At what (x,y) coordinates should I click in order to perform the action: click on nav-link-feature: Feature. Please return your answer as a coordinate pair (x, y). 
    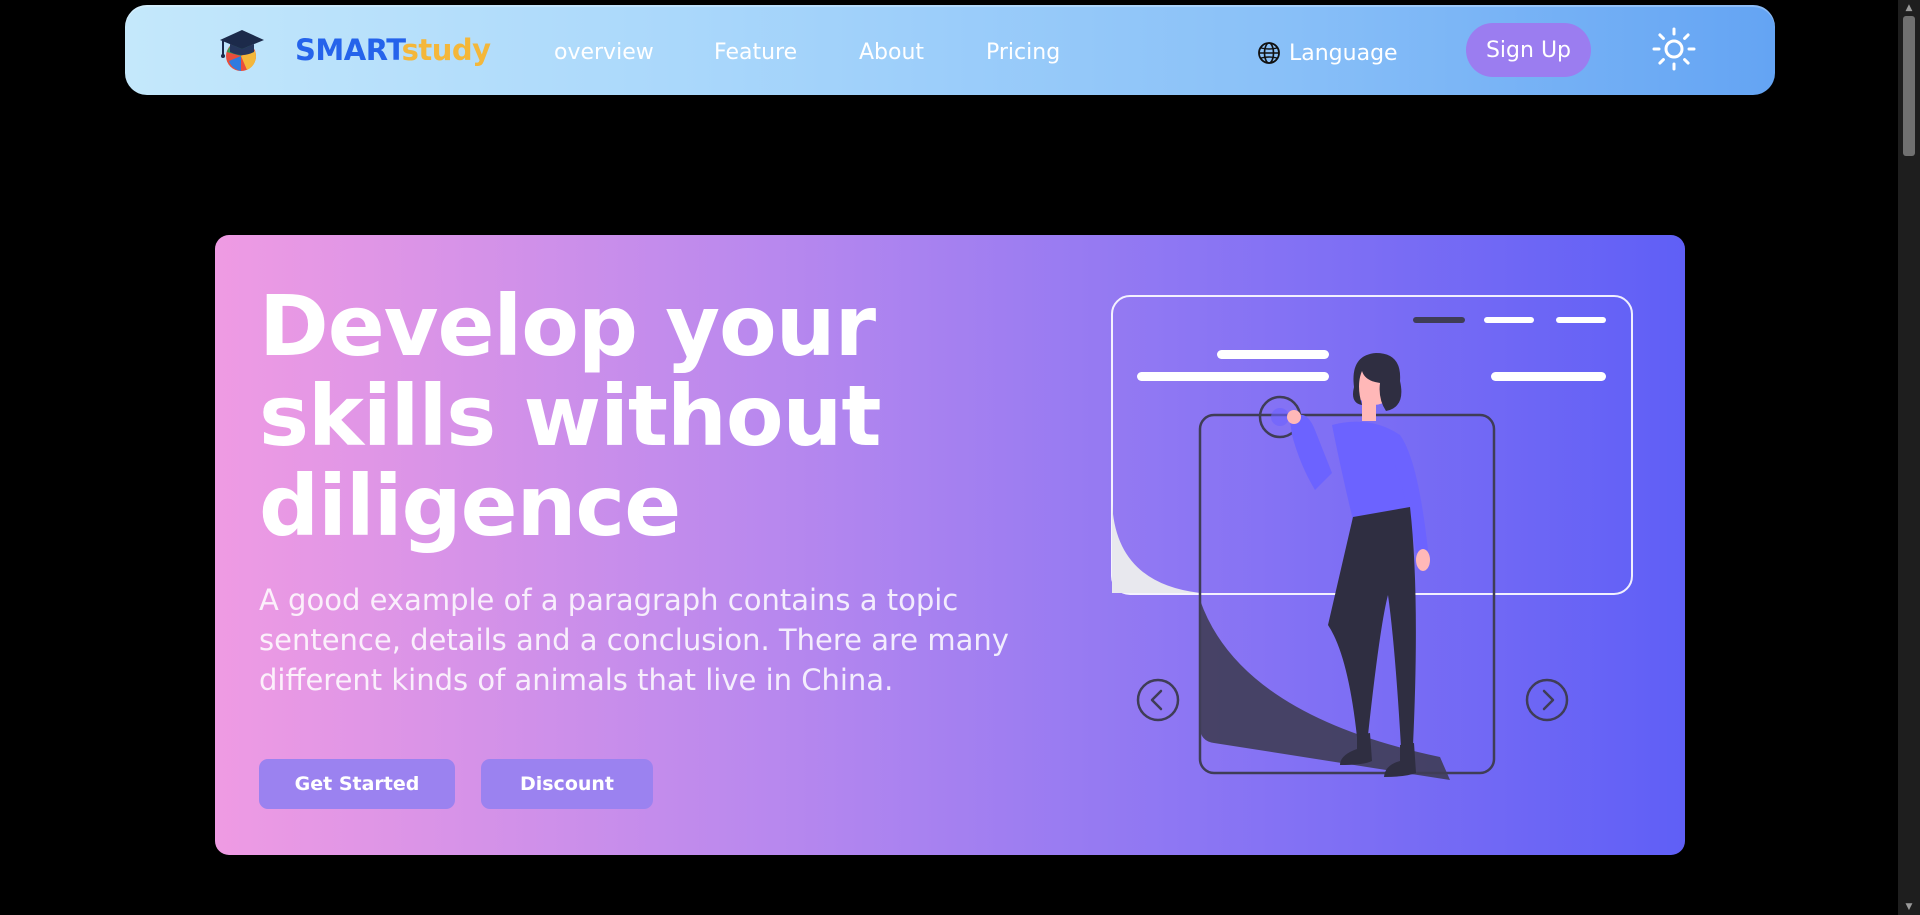
    Looking at the image, I should click on (755, 53).